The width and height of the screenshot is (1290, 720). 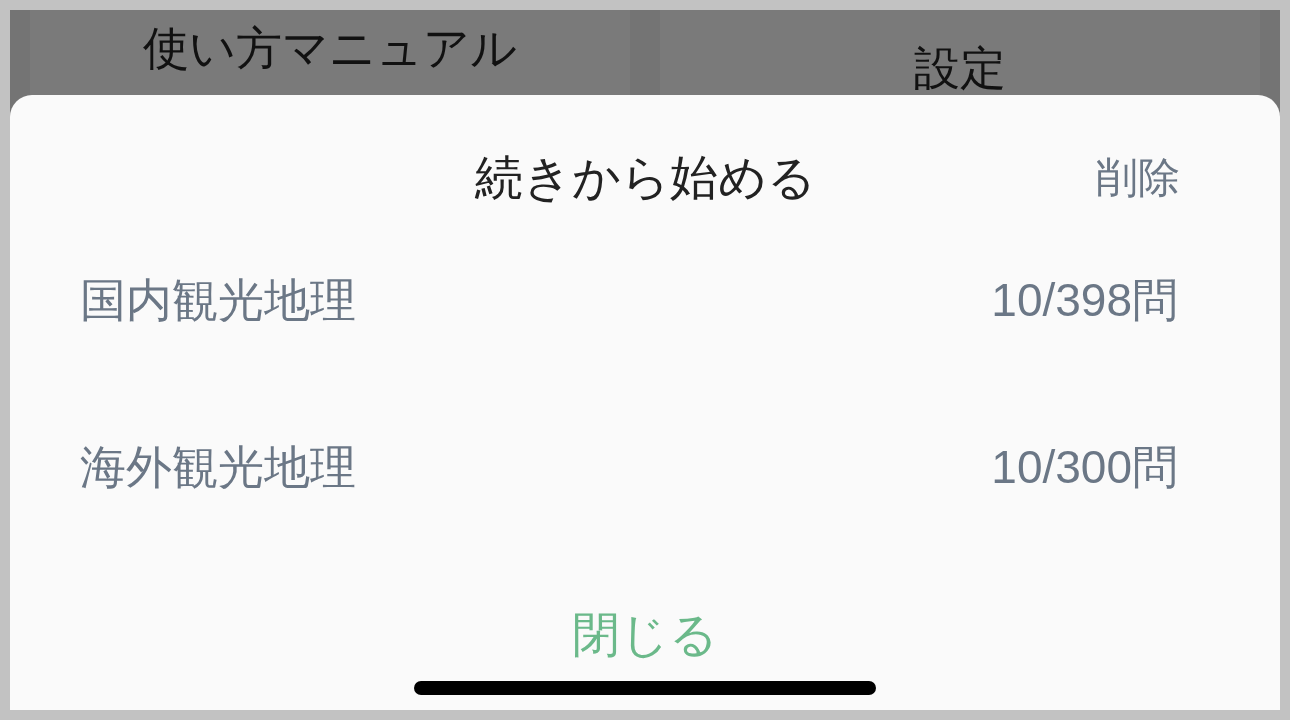 I want to click on question-count: 10/398問, so click(x=1084, y=300).